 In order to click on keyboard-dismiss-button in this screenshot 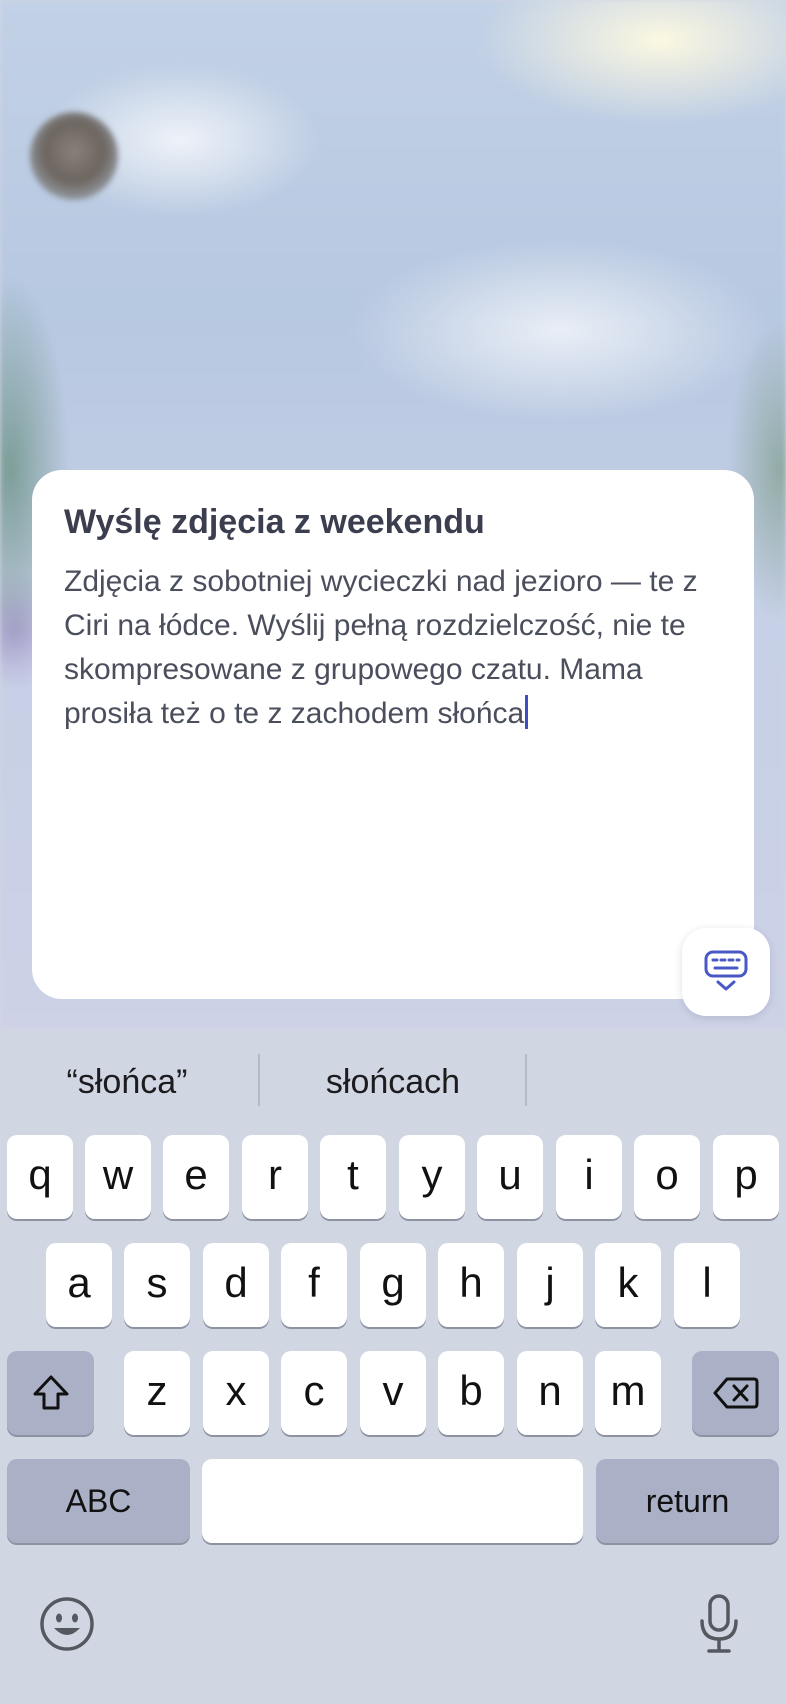, I will do `click(726, 972)`.